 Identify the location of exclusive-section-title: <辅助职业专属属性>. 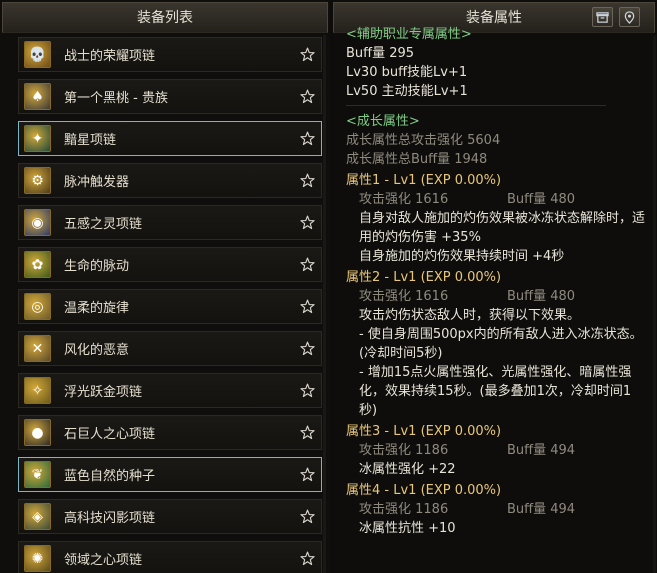
(409, 34).